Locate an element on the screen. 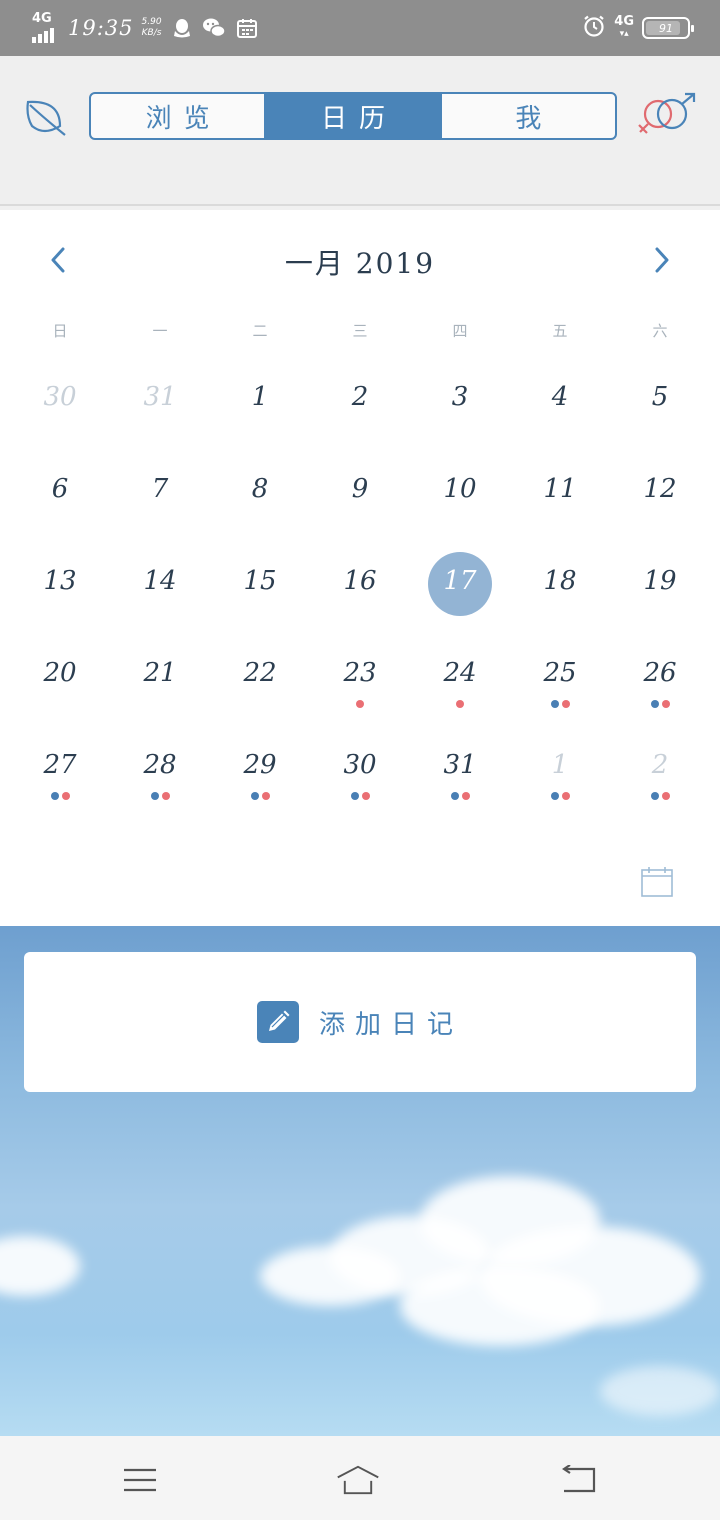 The image size is (720, 1520). calendar-day: 12 is located at coordinates (660, 492).